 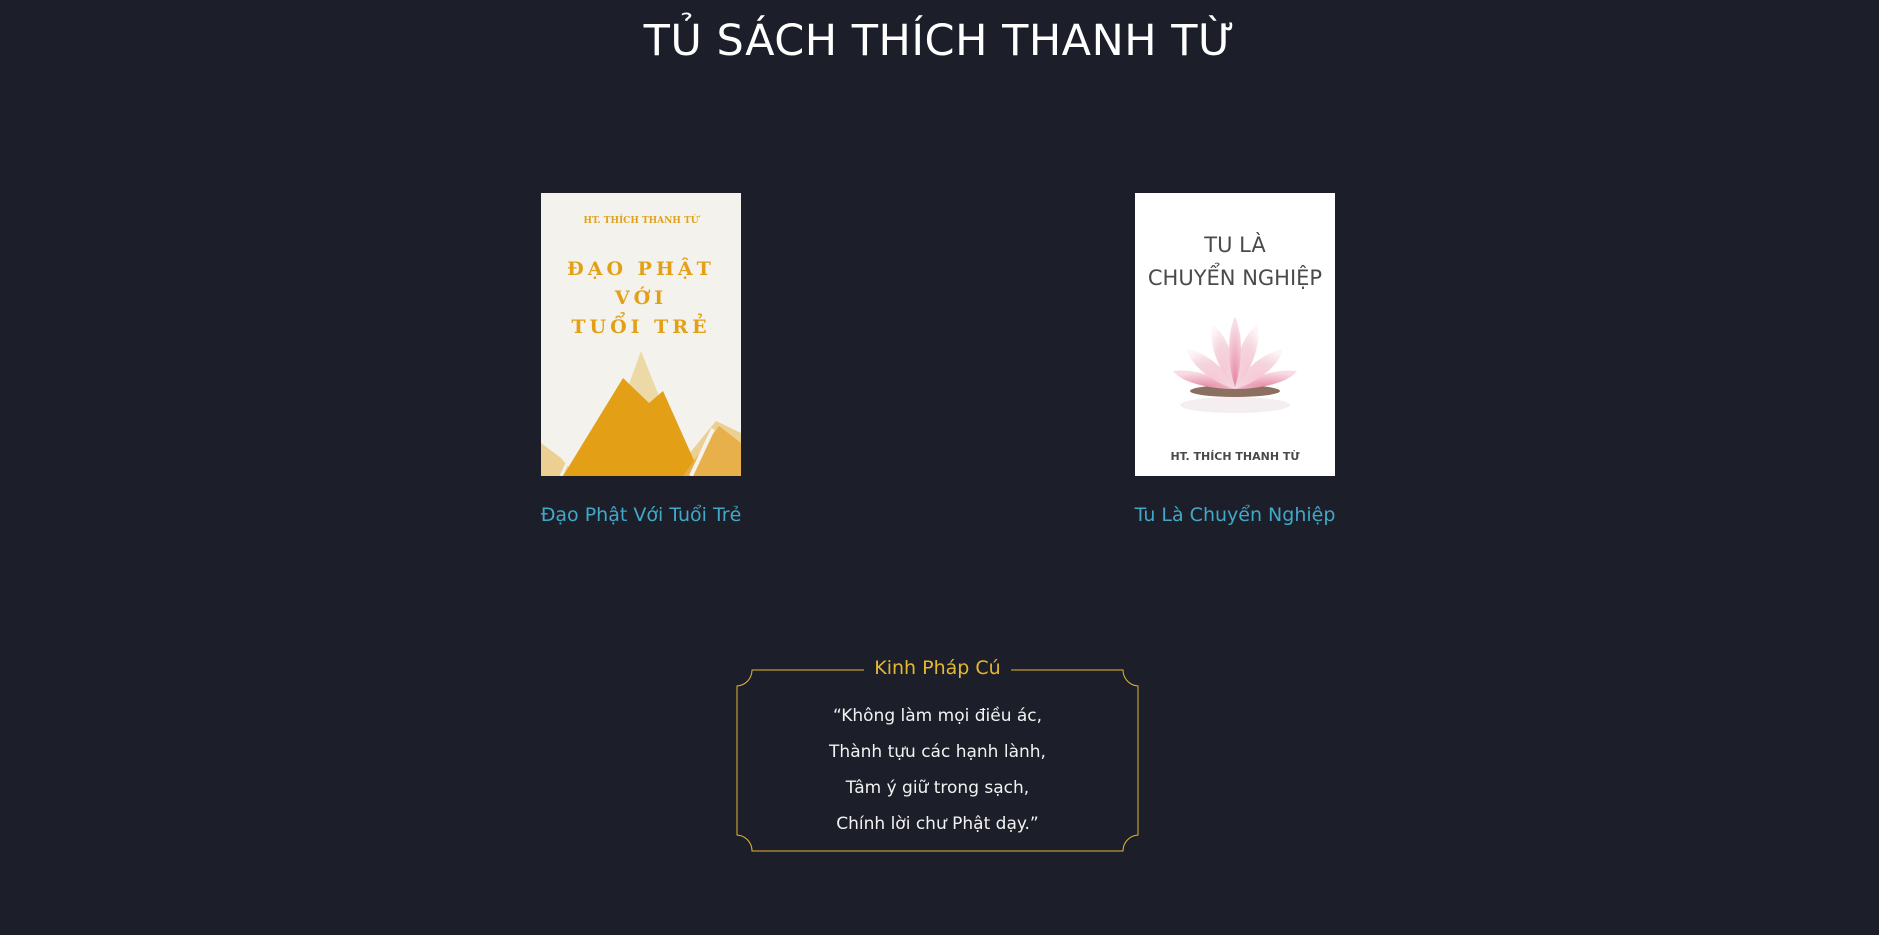 I want to click on book-title-link: Tu Là Chuyển Nghiệp, so click(x=1235, y=515).